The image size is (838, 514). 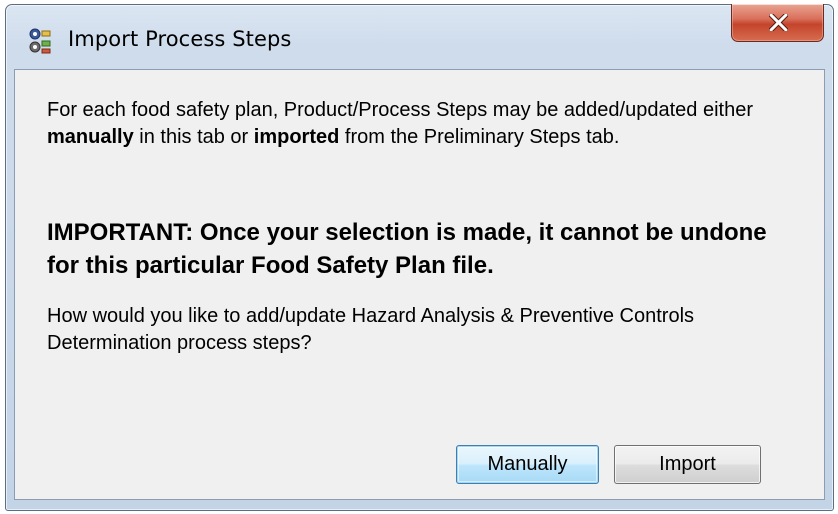 I want to click on import-button: Import, so click(x=687, y=464).